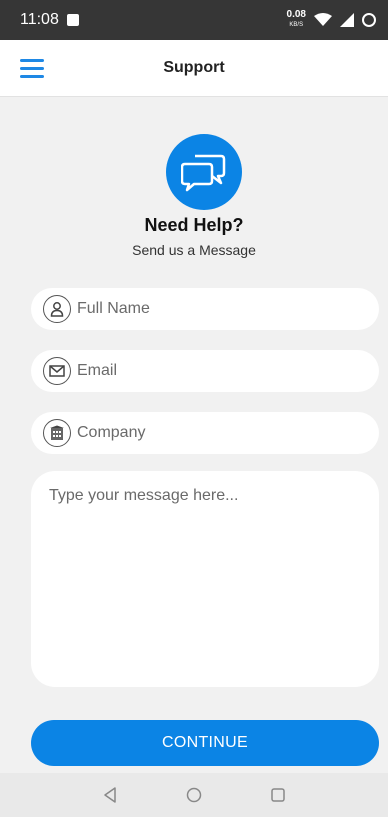  I want to click on company-field, so click(205, 433).